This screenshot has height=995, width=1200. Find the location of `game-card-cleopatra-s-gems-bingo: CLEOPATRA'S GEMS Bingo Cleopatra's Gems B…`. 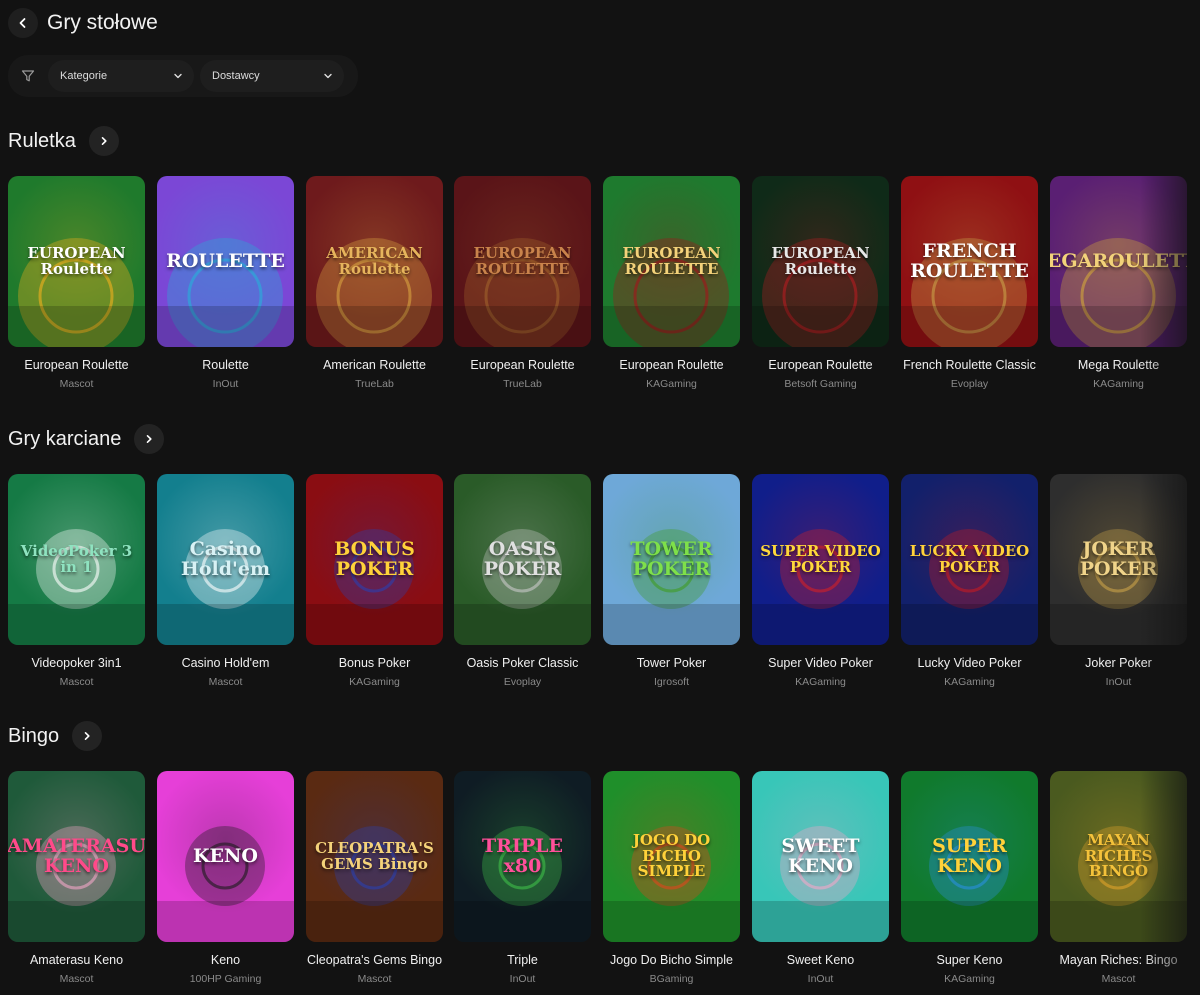

game-card-cleopatra-s-gems-bingo: CLEOPATRA'S GEMS Bingo Cleopatra's Gems B… is located at coordinates (374, 878).